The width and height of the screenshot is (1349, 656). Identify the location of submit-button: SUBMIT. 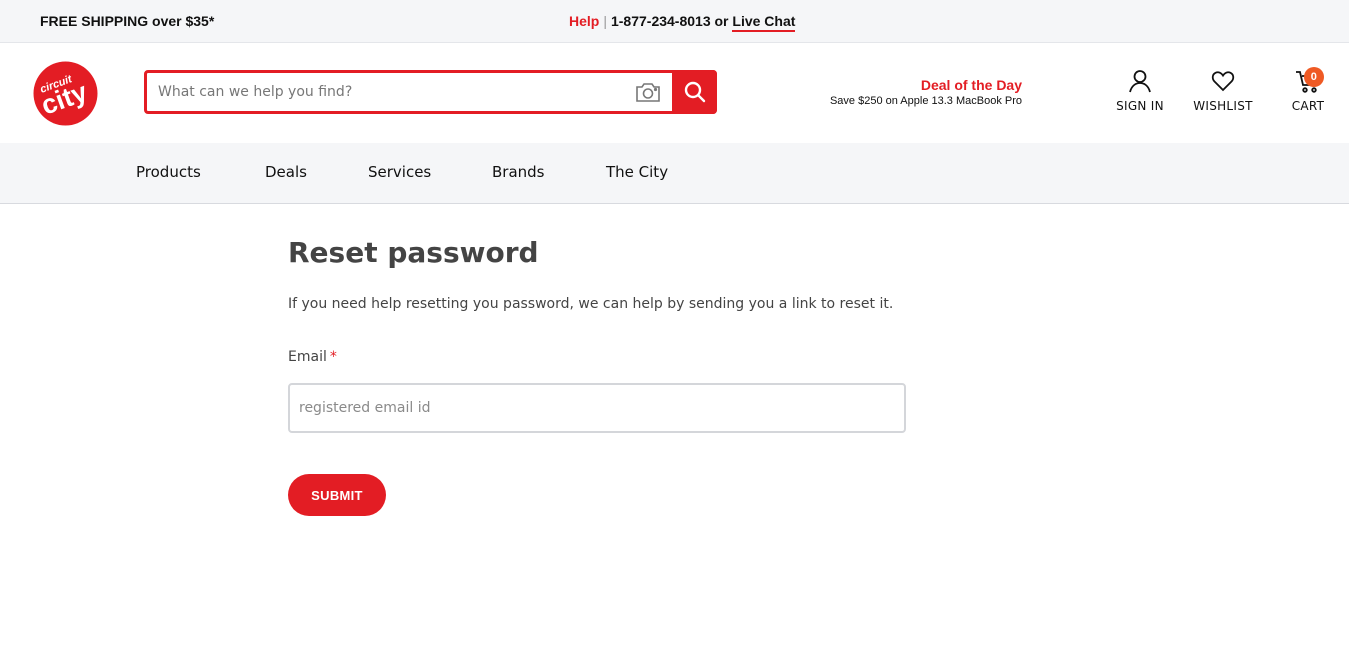
(337, 495).